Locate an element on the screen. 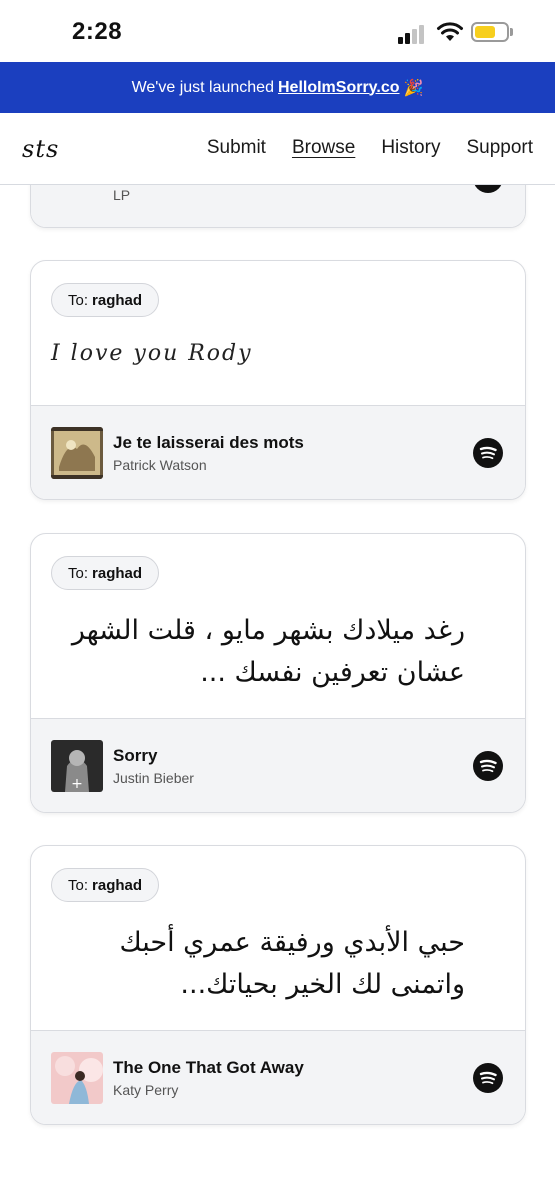 This screenshot has height=1200, width=555. nav-history: History is located at coordinates (410, 148).